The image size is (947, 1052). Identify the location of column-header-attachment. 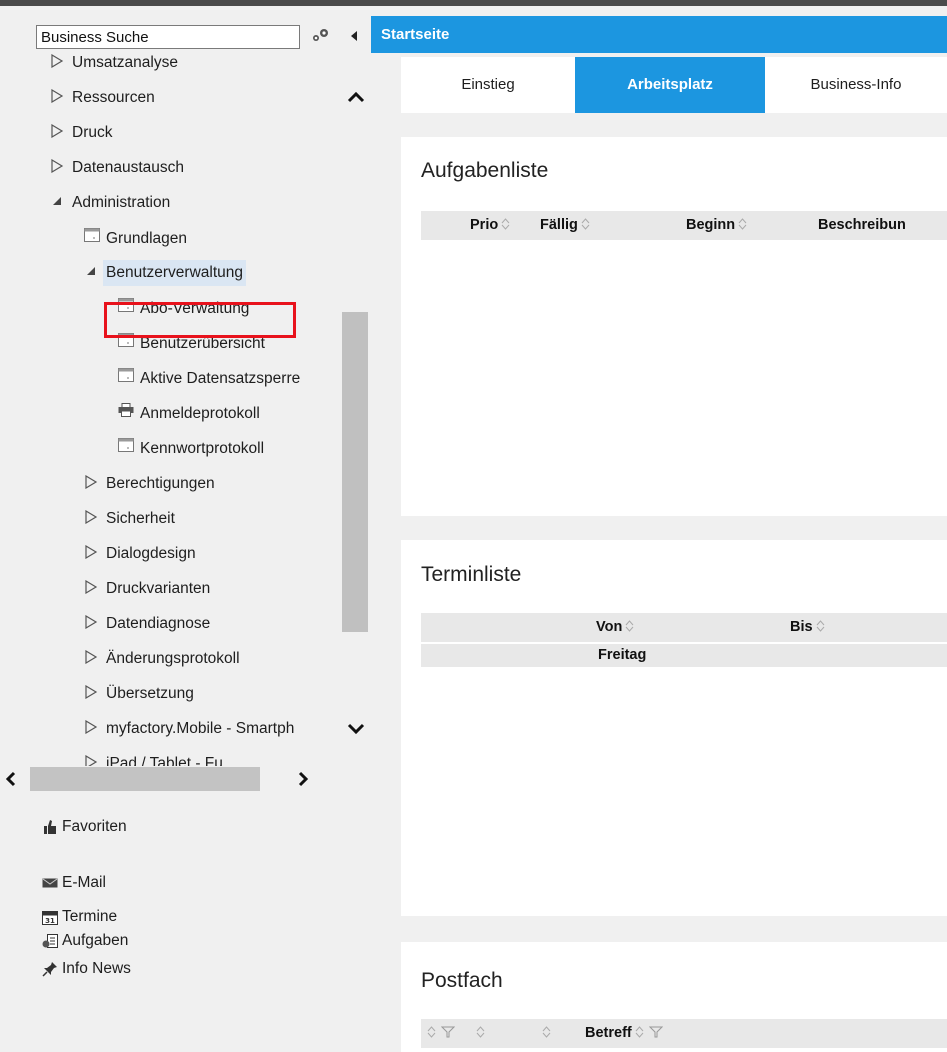
(545, 1033).